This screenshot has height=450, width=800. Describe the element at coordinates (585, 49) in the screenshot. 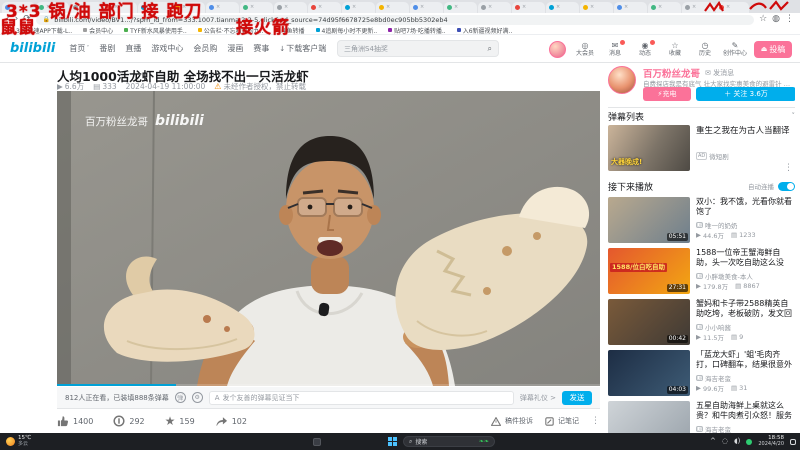

I see `header-menu-item: ◎ 大会员` at that location.